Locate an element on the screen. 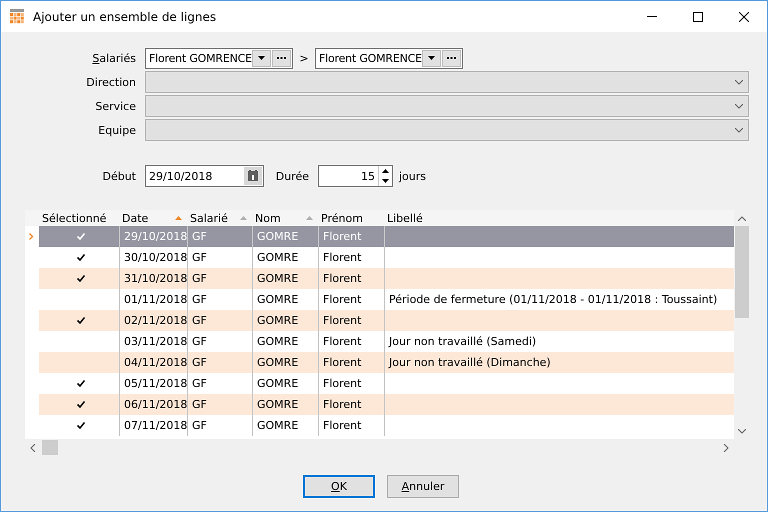 The height and width of the screenshot is (512, 768). chevron-up-icon is located at coordinates (742, 218).